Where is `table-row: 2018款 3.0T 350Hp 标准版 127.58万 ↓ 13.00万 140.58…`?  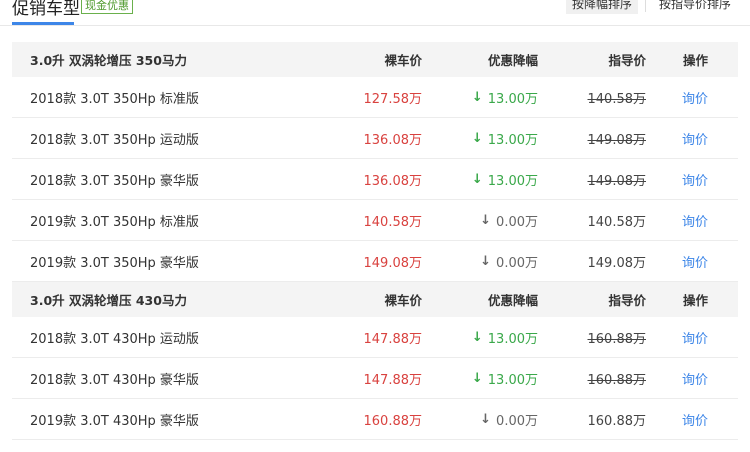 table-row: 2018款 3.0T 350Hp 标准版 127.58万 ↓ 13.00万 140.58… is located at coordinates (375, 97).